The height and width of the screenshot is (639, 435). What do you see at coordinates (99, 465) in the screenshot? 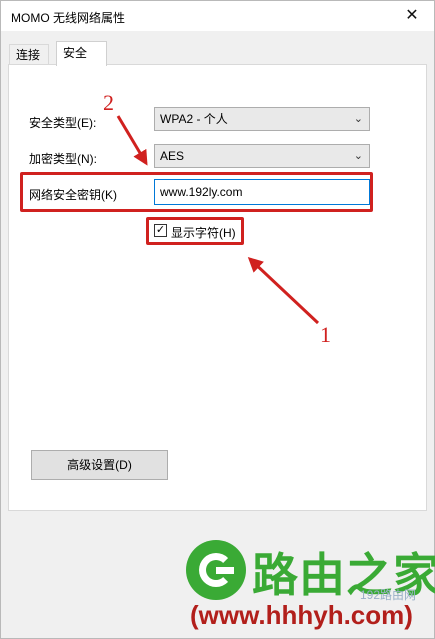
I see `advanced-settings-button: 高级设置(D)` at bounding box center [99, 465].